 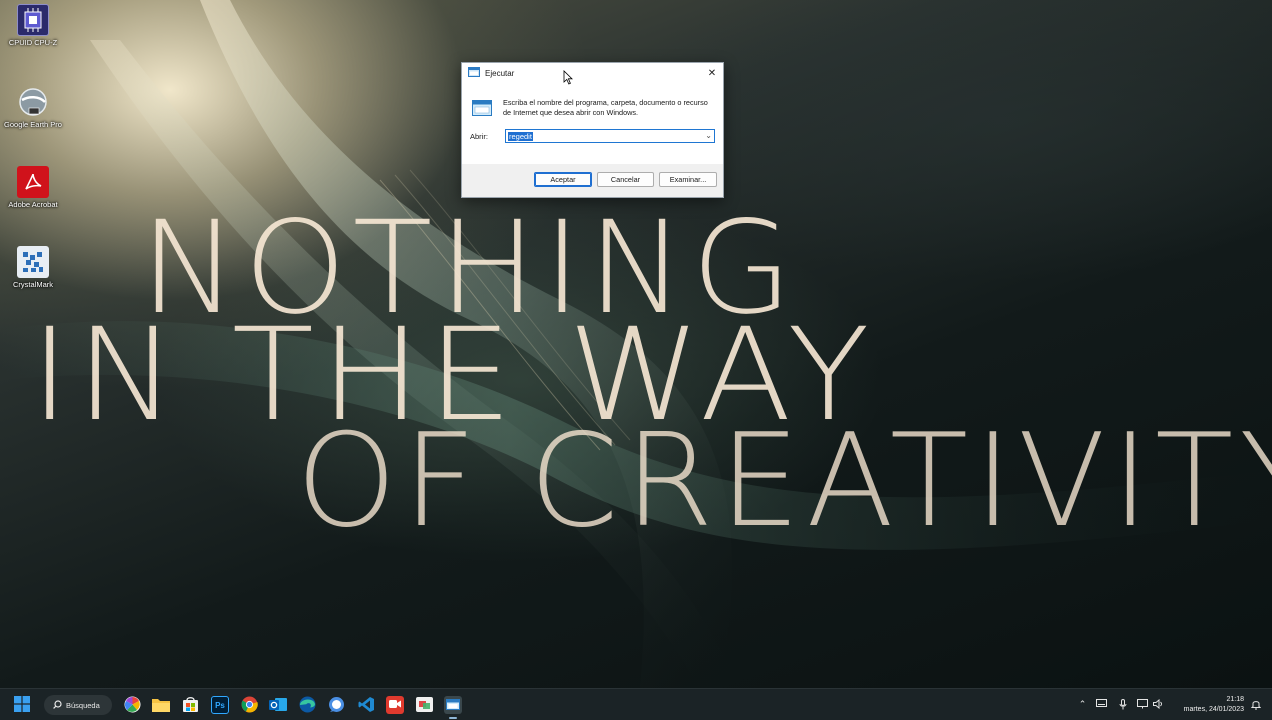 I want to click on edge-icon, so click(x=307, y=705).